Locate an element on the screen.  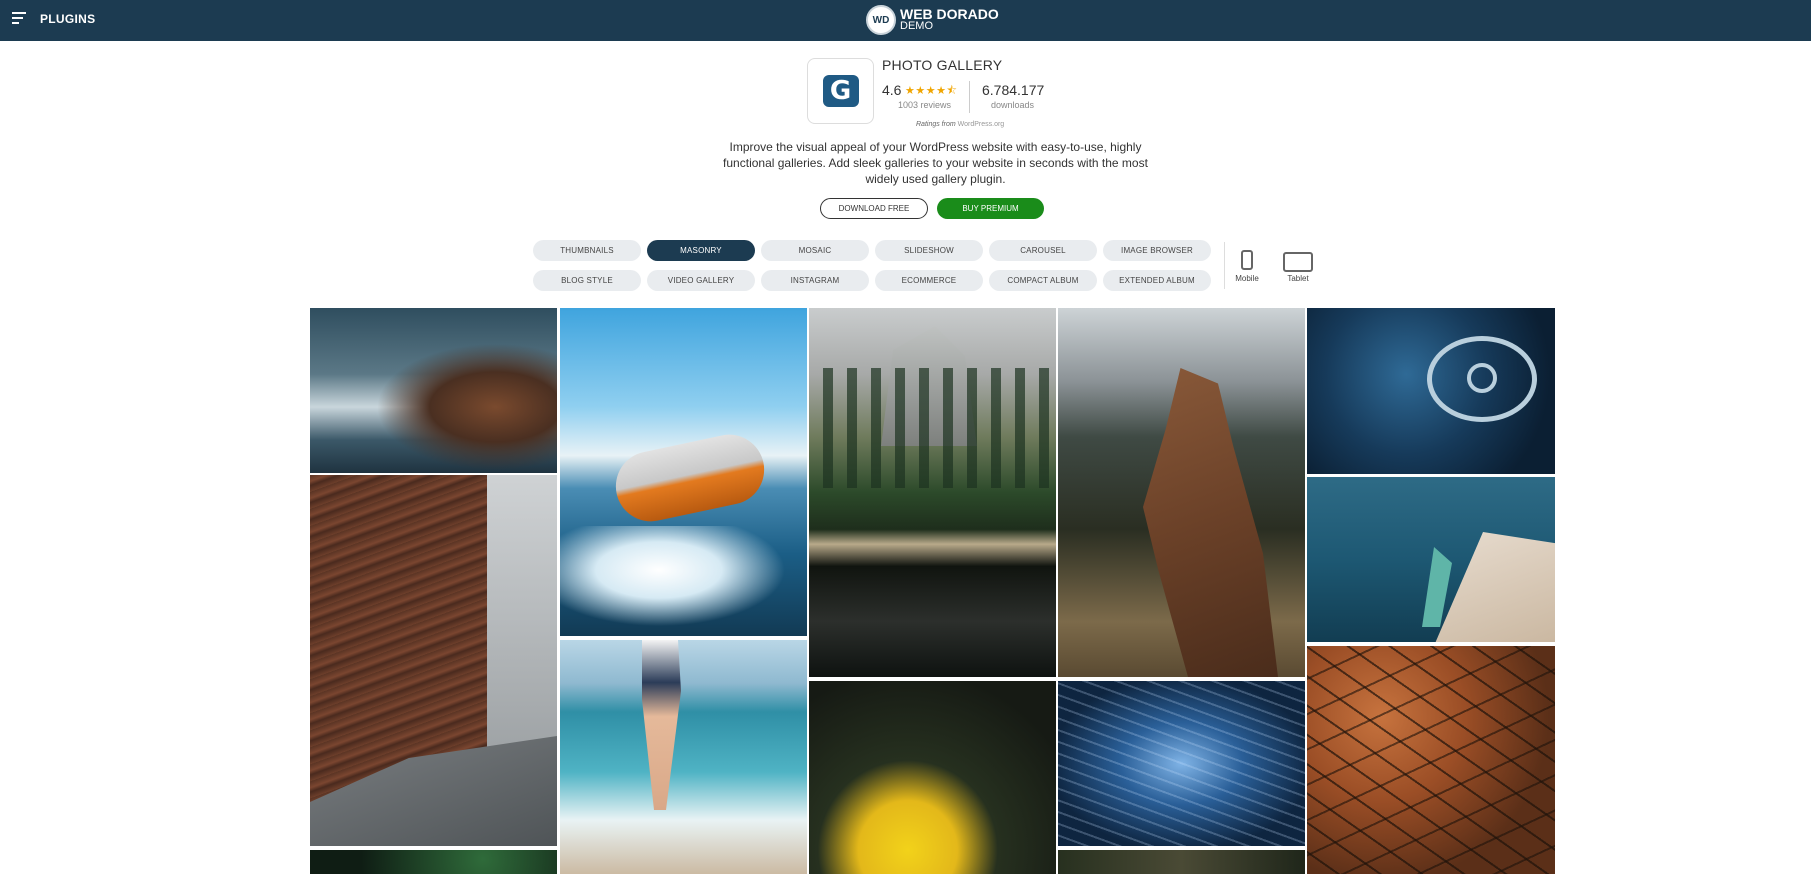
brand-name: WEB DORADO is located at coordinates (949, 14).